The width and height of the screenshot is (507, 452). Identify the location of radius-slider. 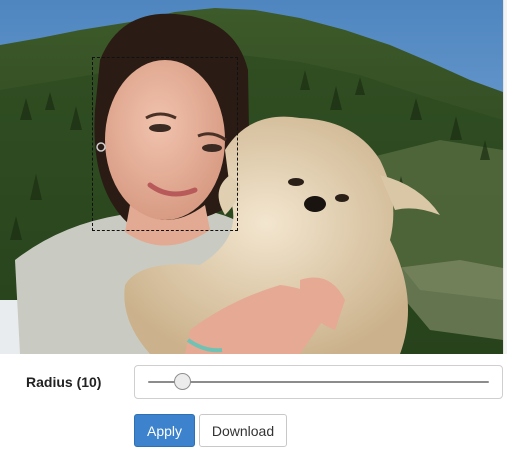
(318, 382).